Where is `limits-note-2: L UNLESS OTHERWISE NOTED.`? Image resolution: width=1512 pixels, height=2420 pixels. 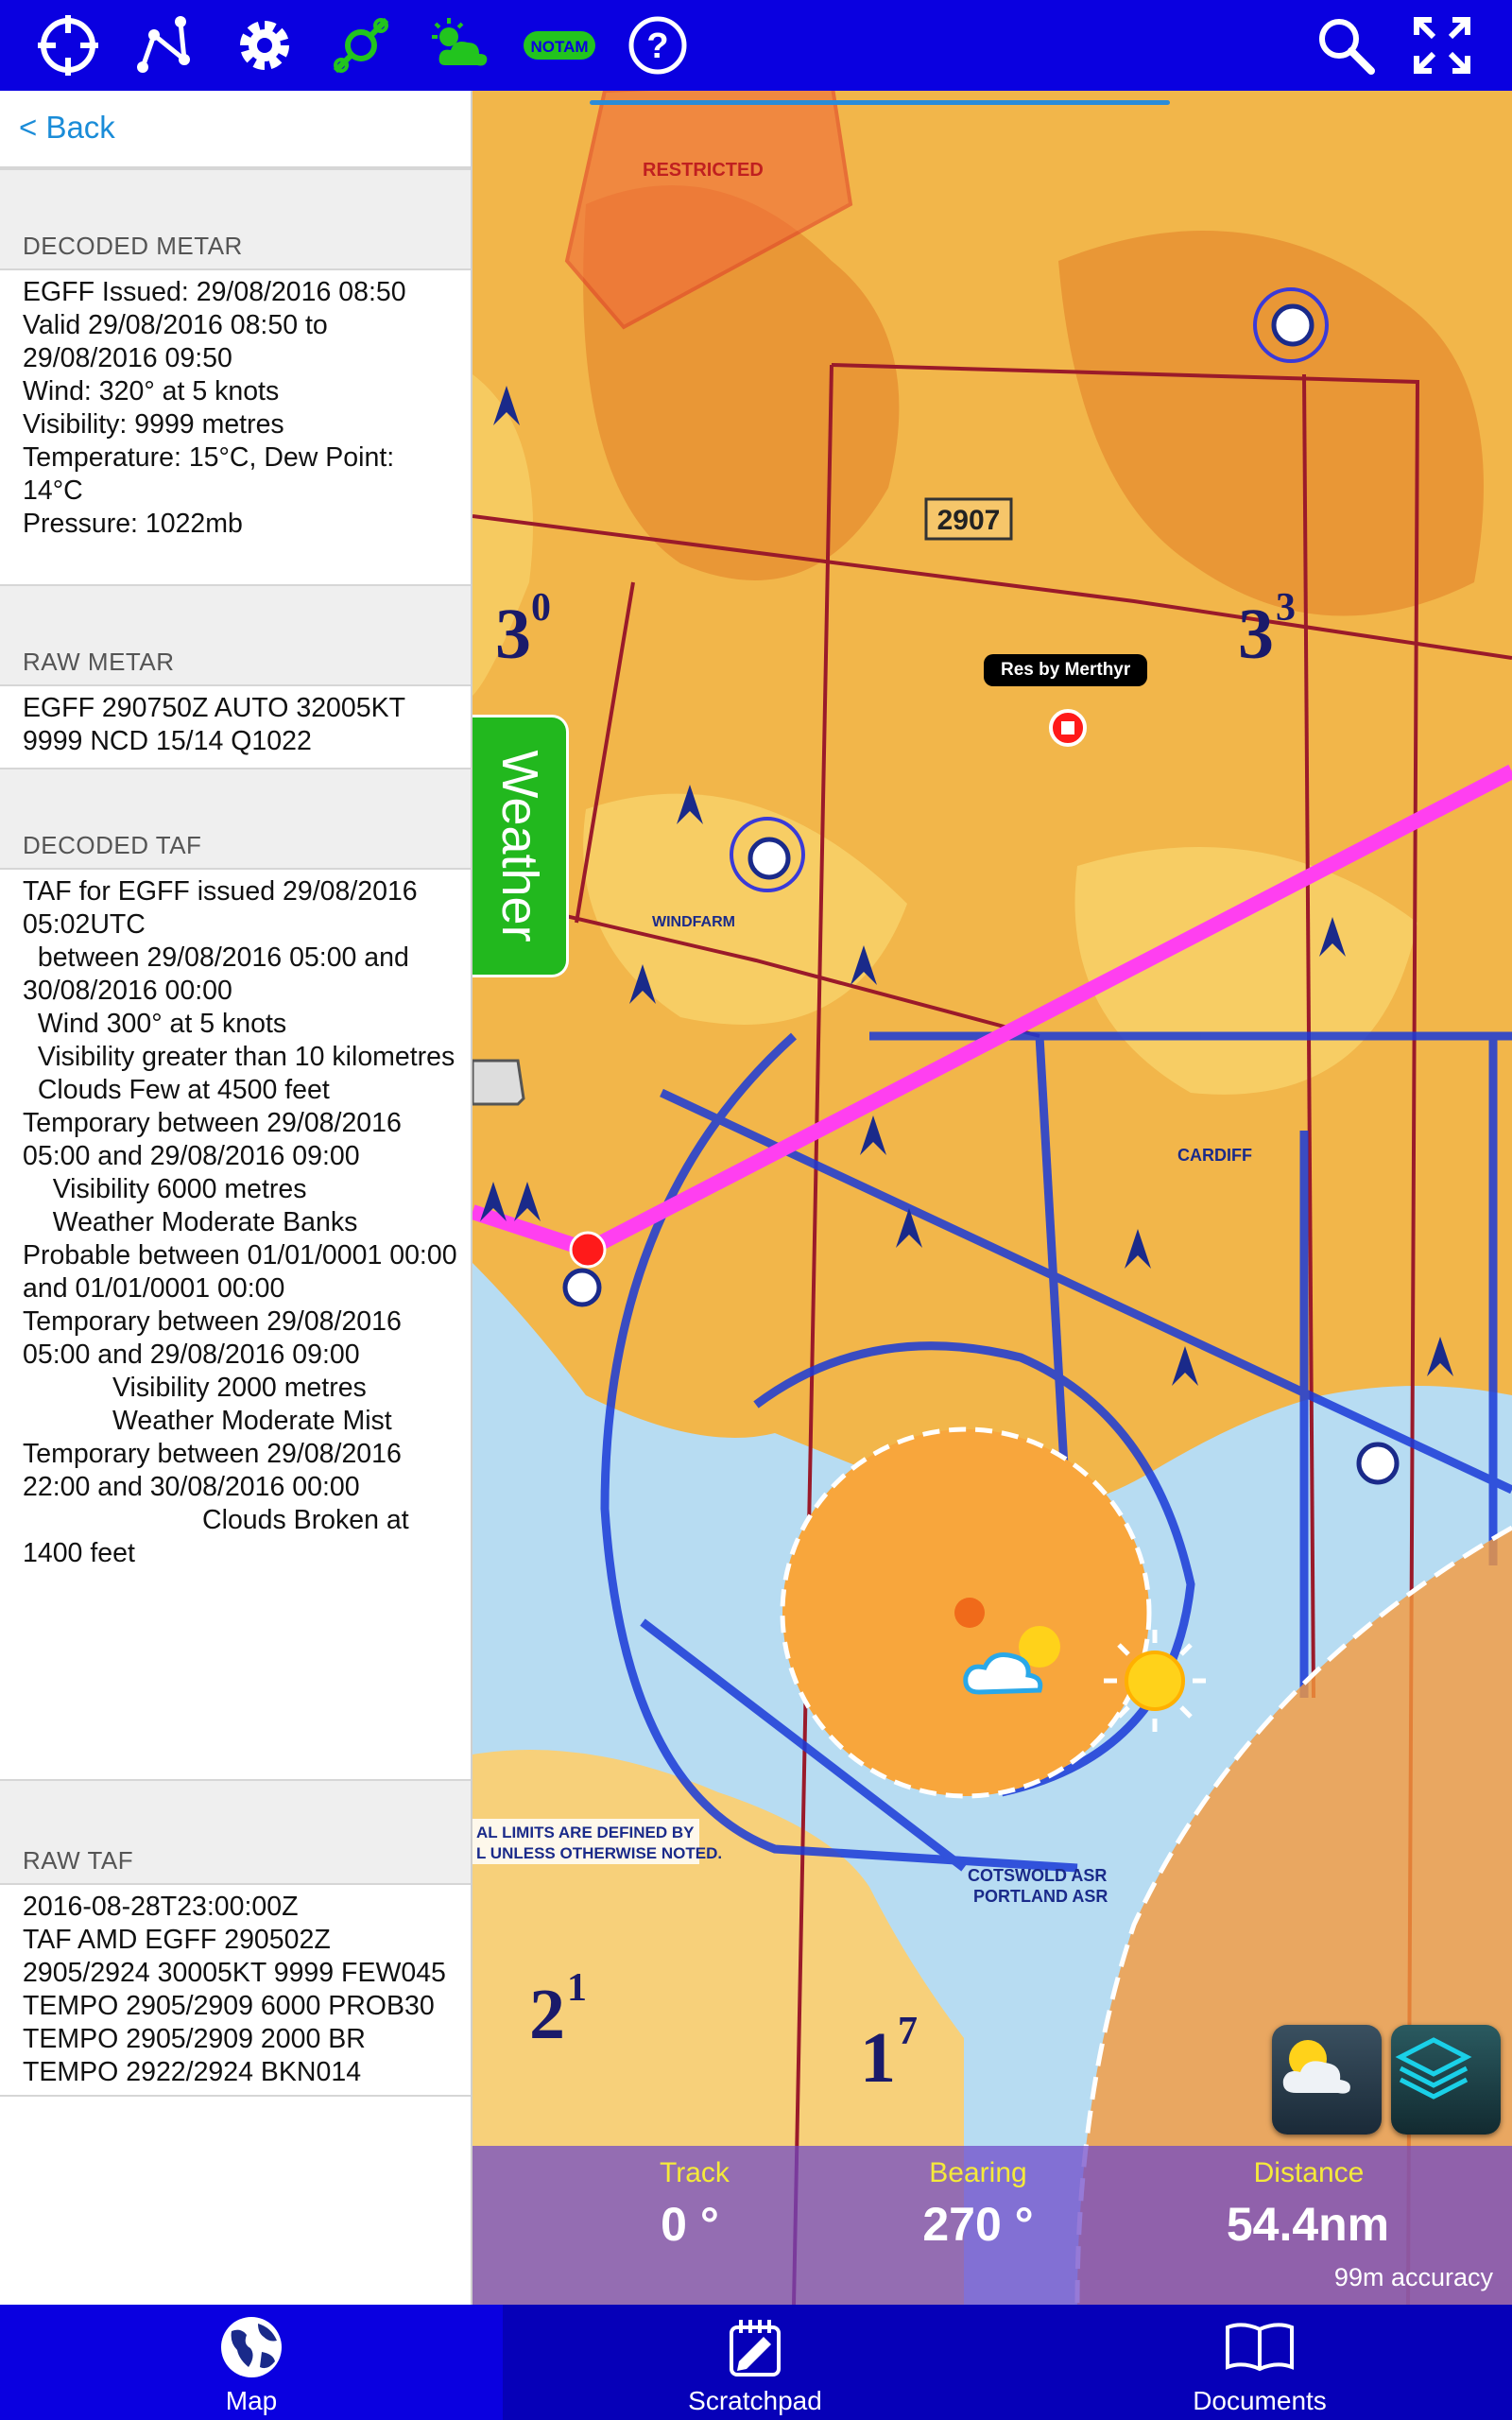 limits-note-2: L UNLESS OTHERWISE NOTED. is located at coordinates (599, 1853).